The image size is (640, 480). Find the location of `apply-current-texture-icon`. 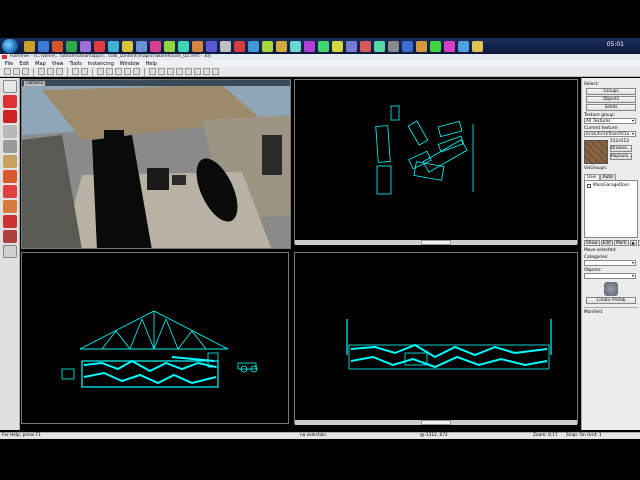

apply-current-texture-icon is located at coordinates (10, 176).